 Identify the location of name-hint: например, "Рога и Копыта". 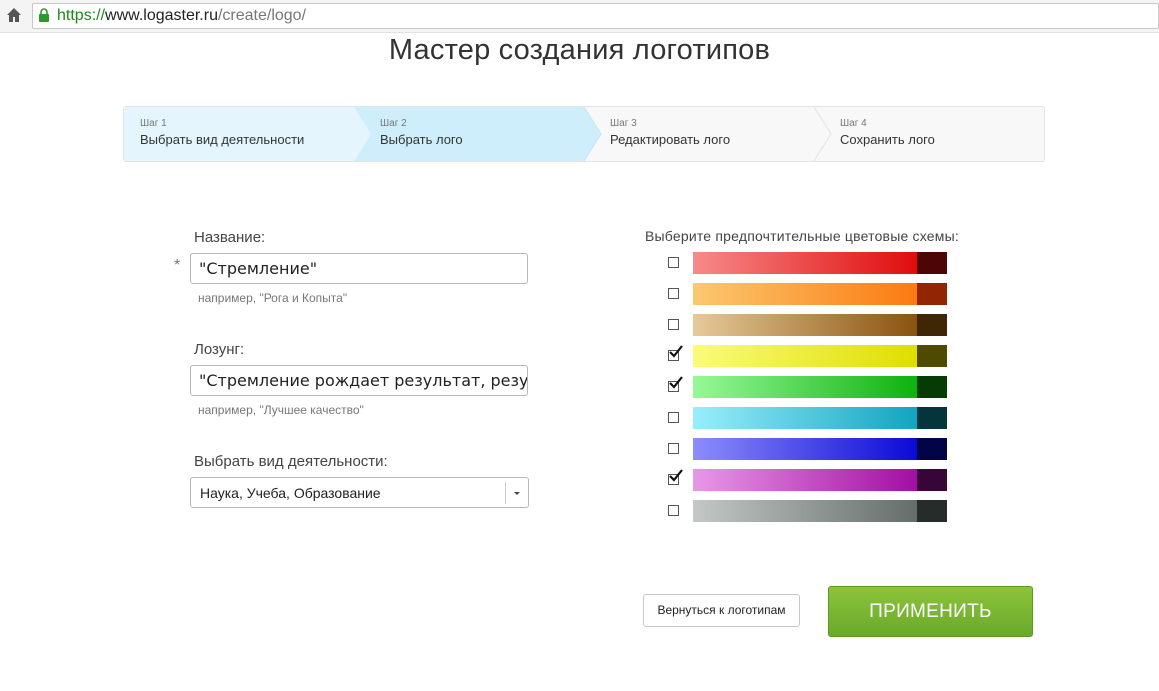
(273, 298).